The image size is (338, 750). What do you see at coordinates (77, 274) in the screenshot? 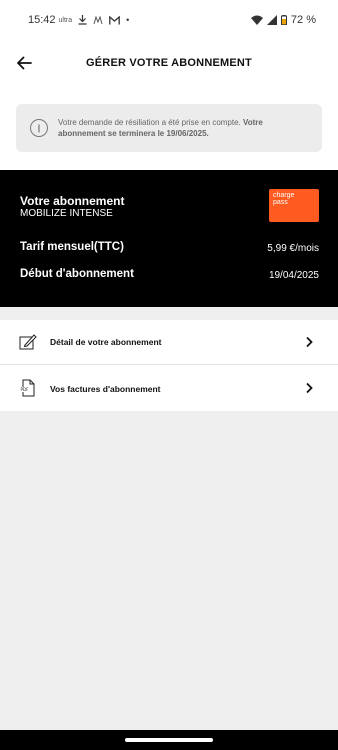
I see `start-date-label: Début d'abonnement` at bounding box center [77, 274].